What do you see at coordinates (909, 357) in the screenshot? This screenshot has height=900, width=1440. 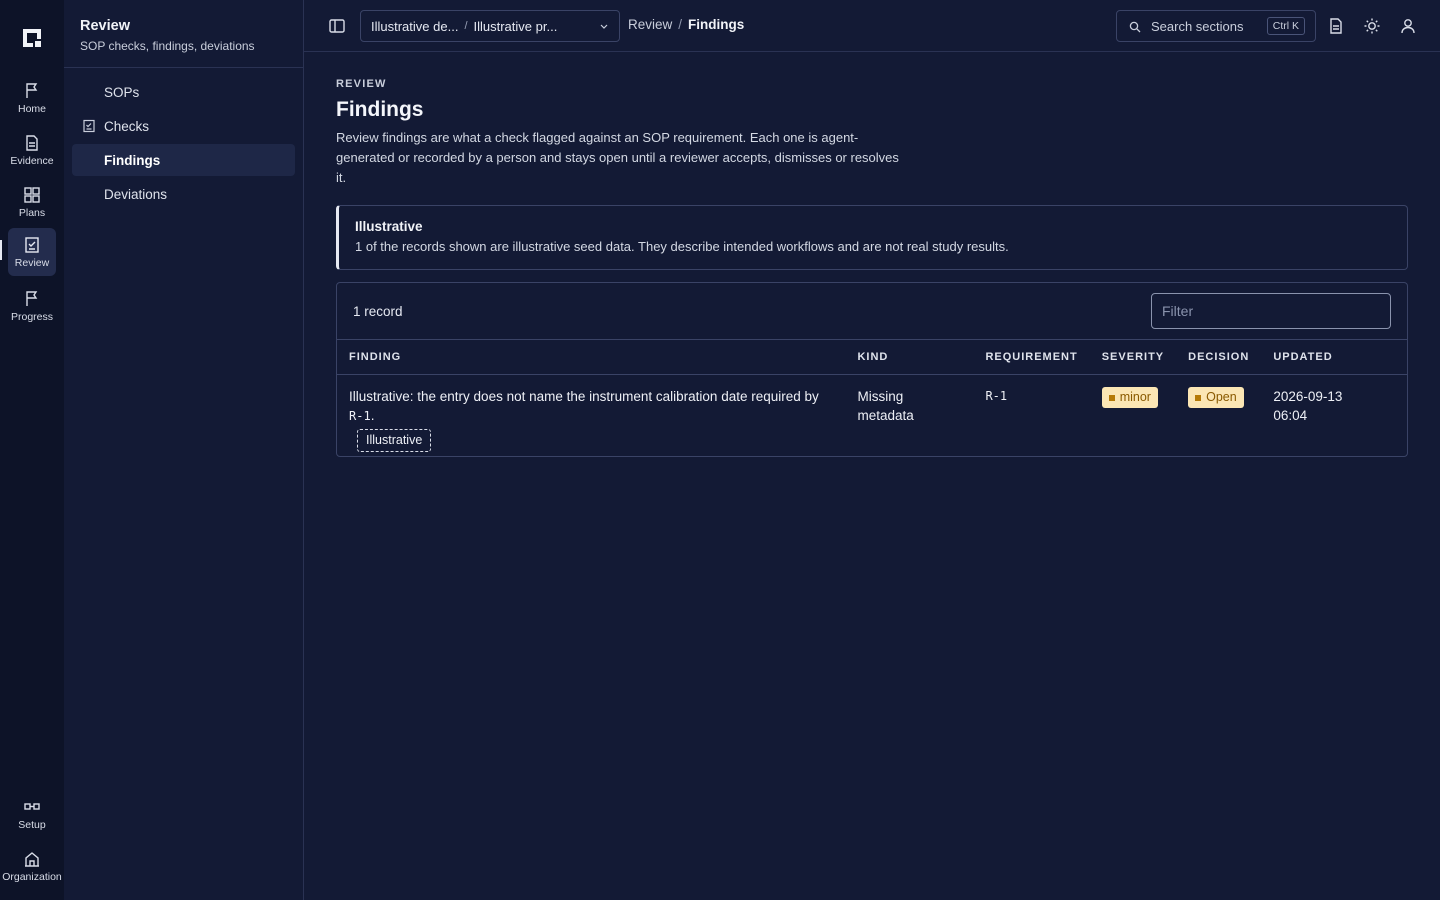 I see `column-header-kind: KIND` at bounding box center [909, 357].